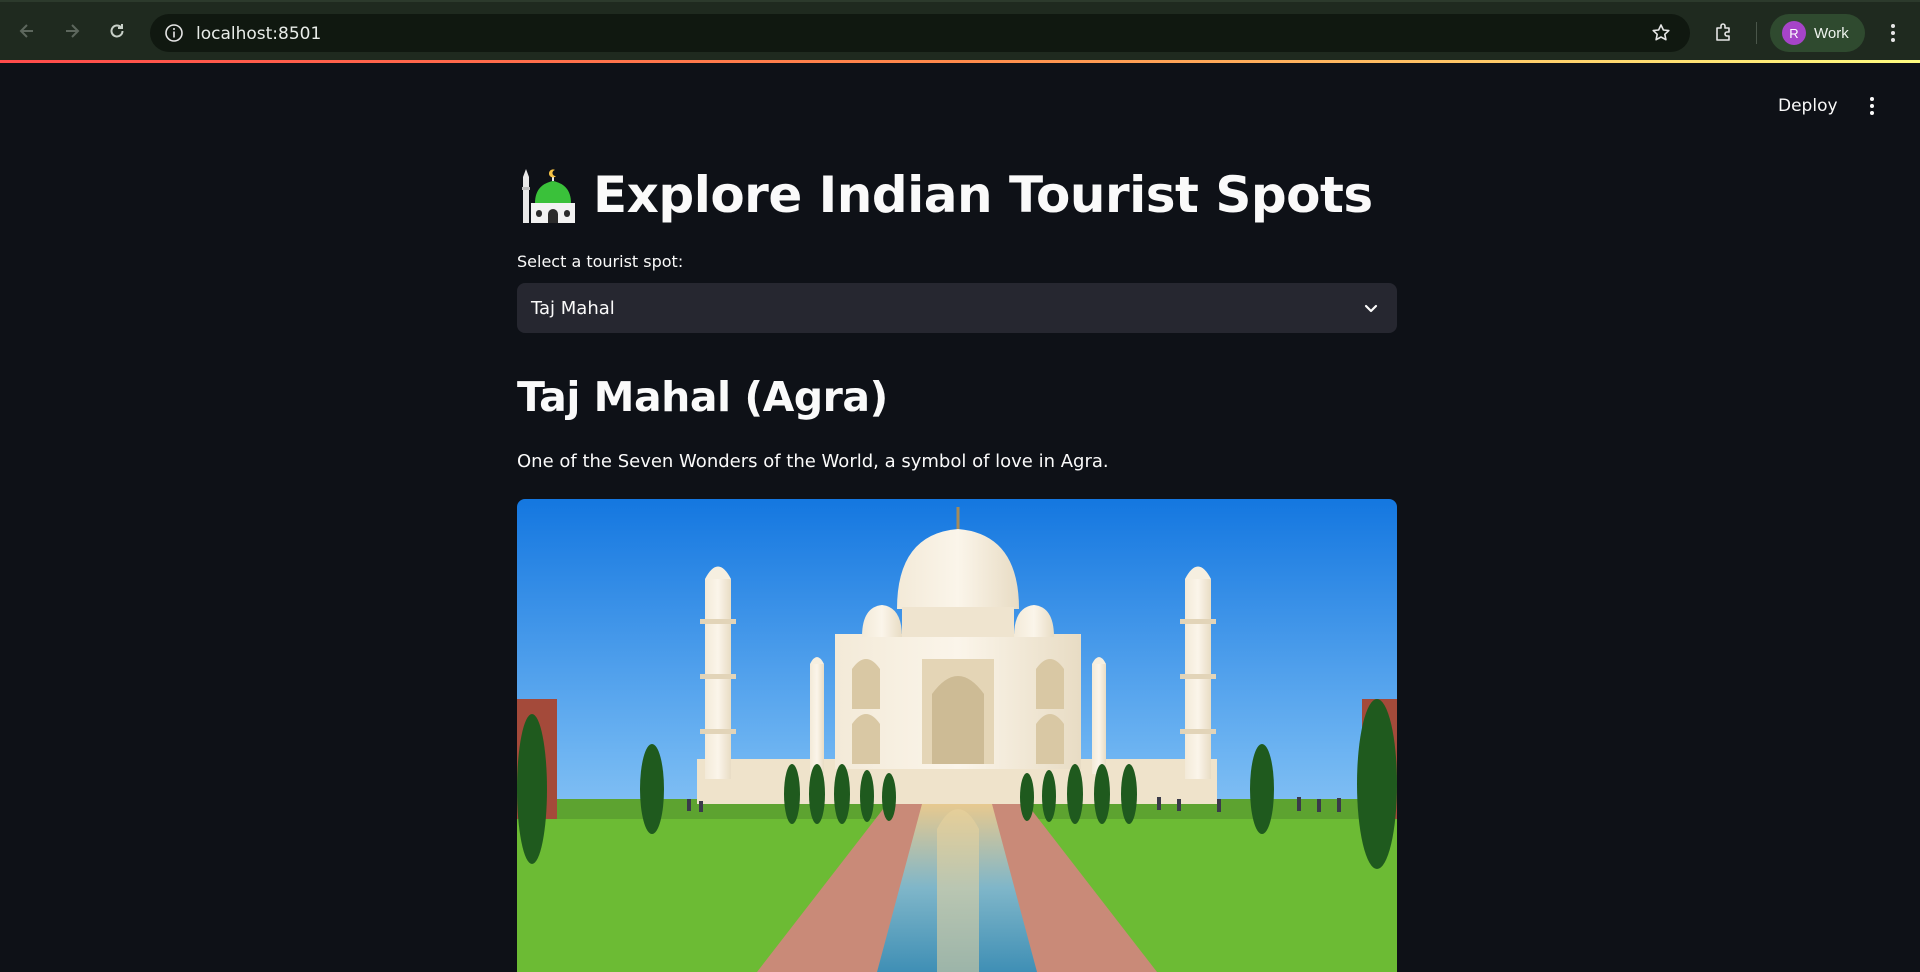  I want to click on address-bar: localhost:8501, so click(920, 33).